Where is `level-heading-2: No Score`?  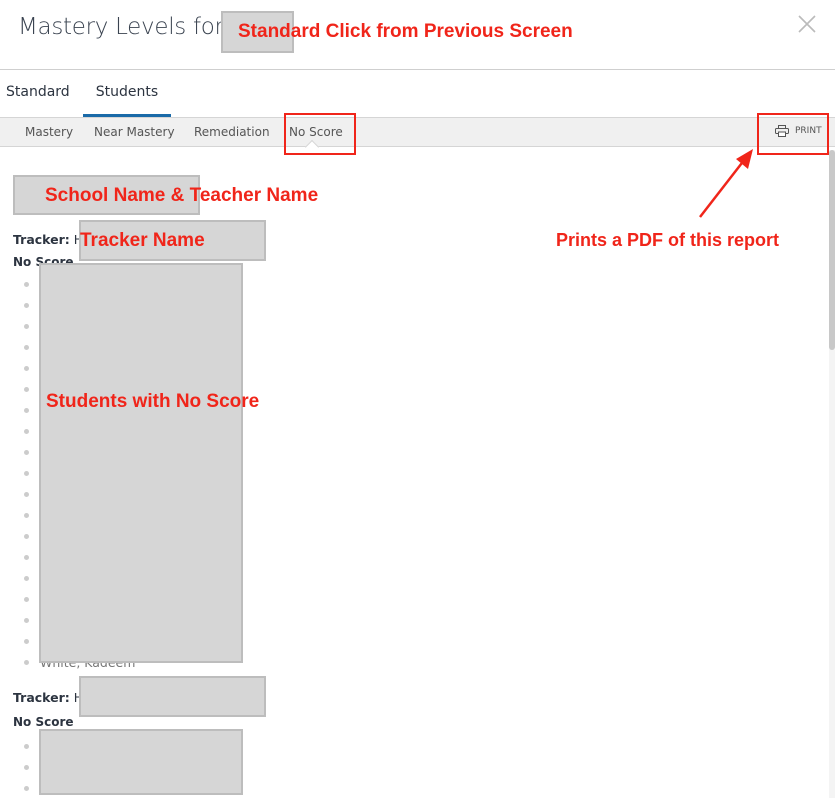
level-heading-2: No Score is located at coordinates (43, 722).